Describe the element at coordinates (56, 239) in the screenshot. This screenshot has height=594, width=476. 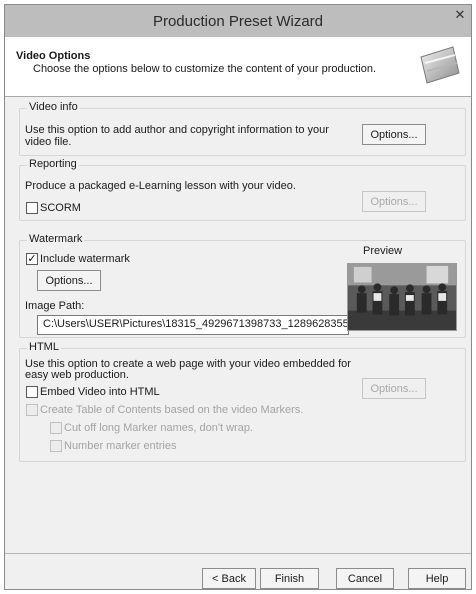
I see `watermark-label: Watermark` at that location.